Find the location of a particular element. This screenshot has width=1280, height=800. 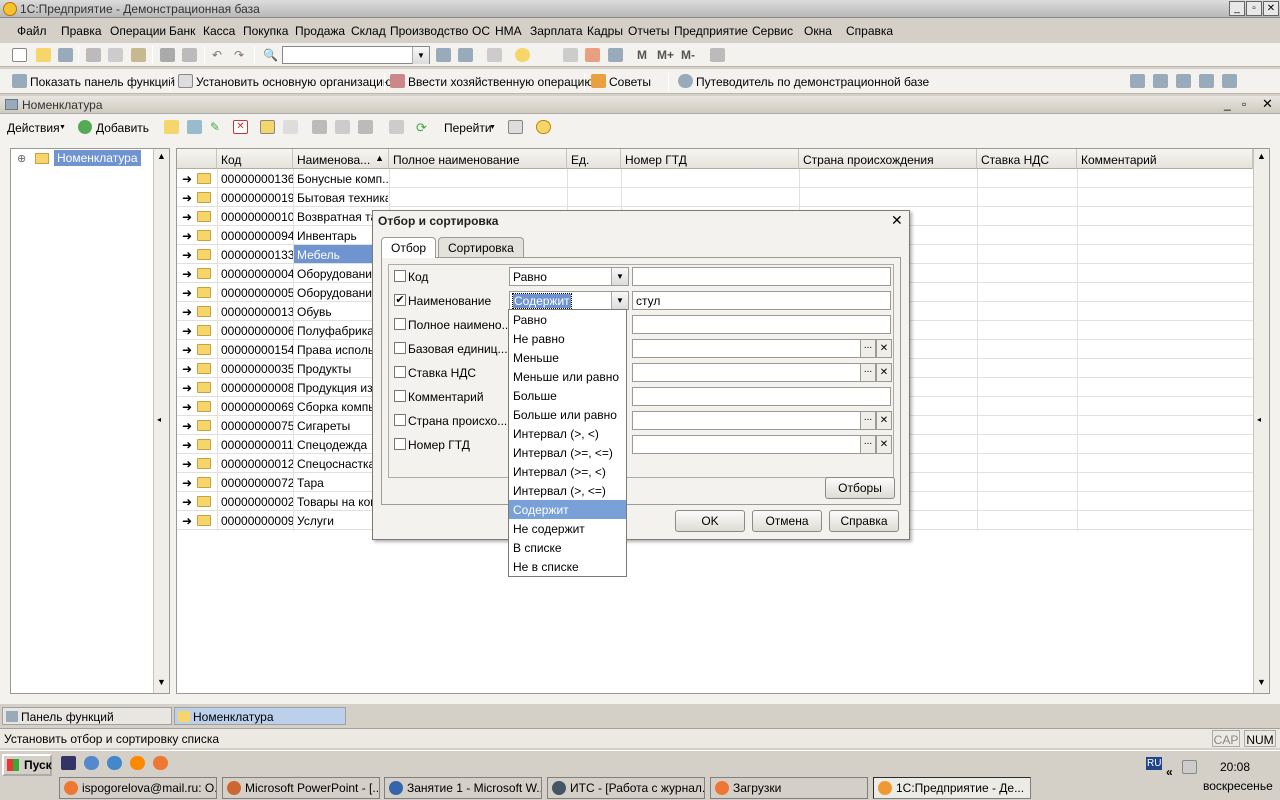

print-icon is located at coordinates (167, 55).